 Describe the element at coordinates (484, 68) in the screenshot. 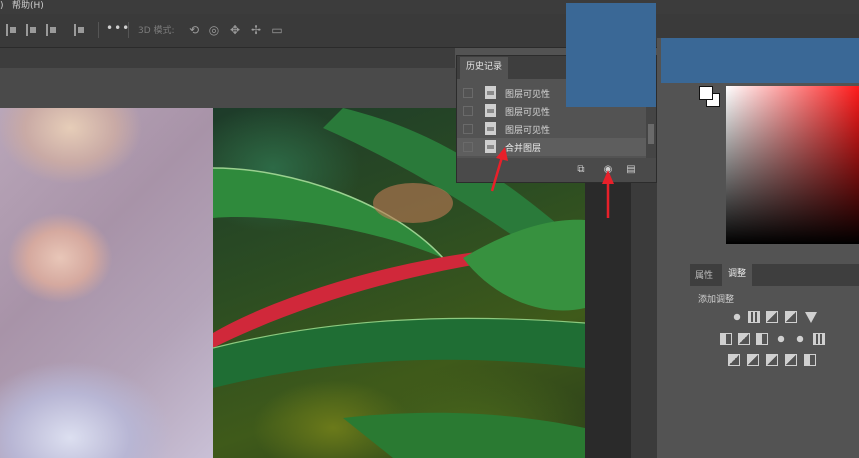

I see `tab-history: 历史记录` at that location.